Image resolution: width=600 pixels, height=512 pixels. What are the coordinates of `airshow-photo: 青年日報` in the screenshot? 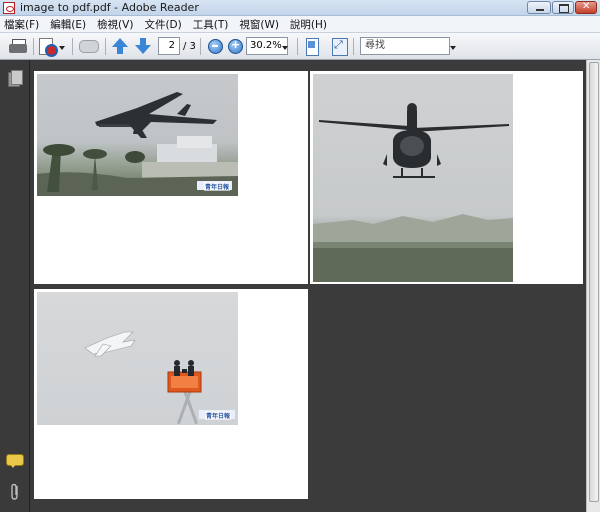 It's located at (137, 358).